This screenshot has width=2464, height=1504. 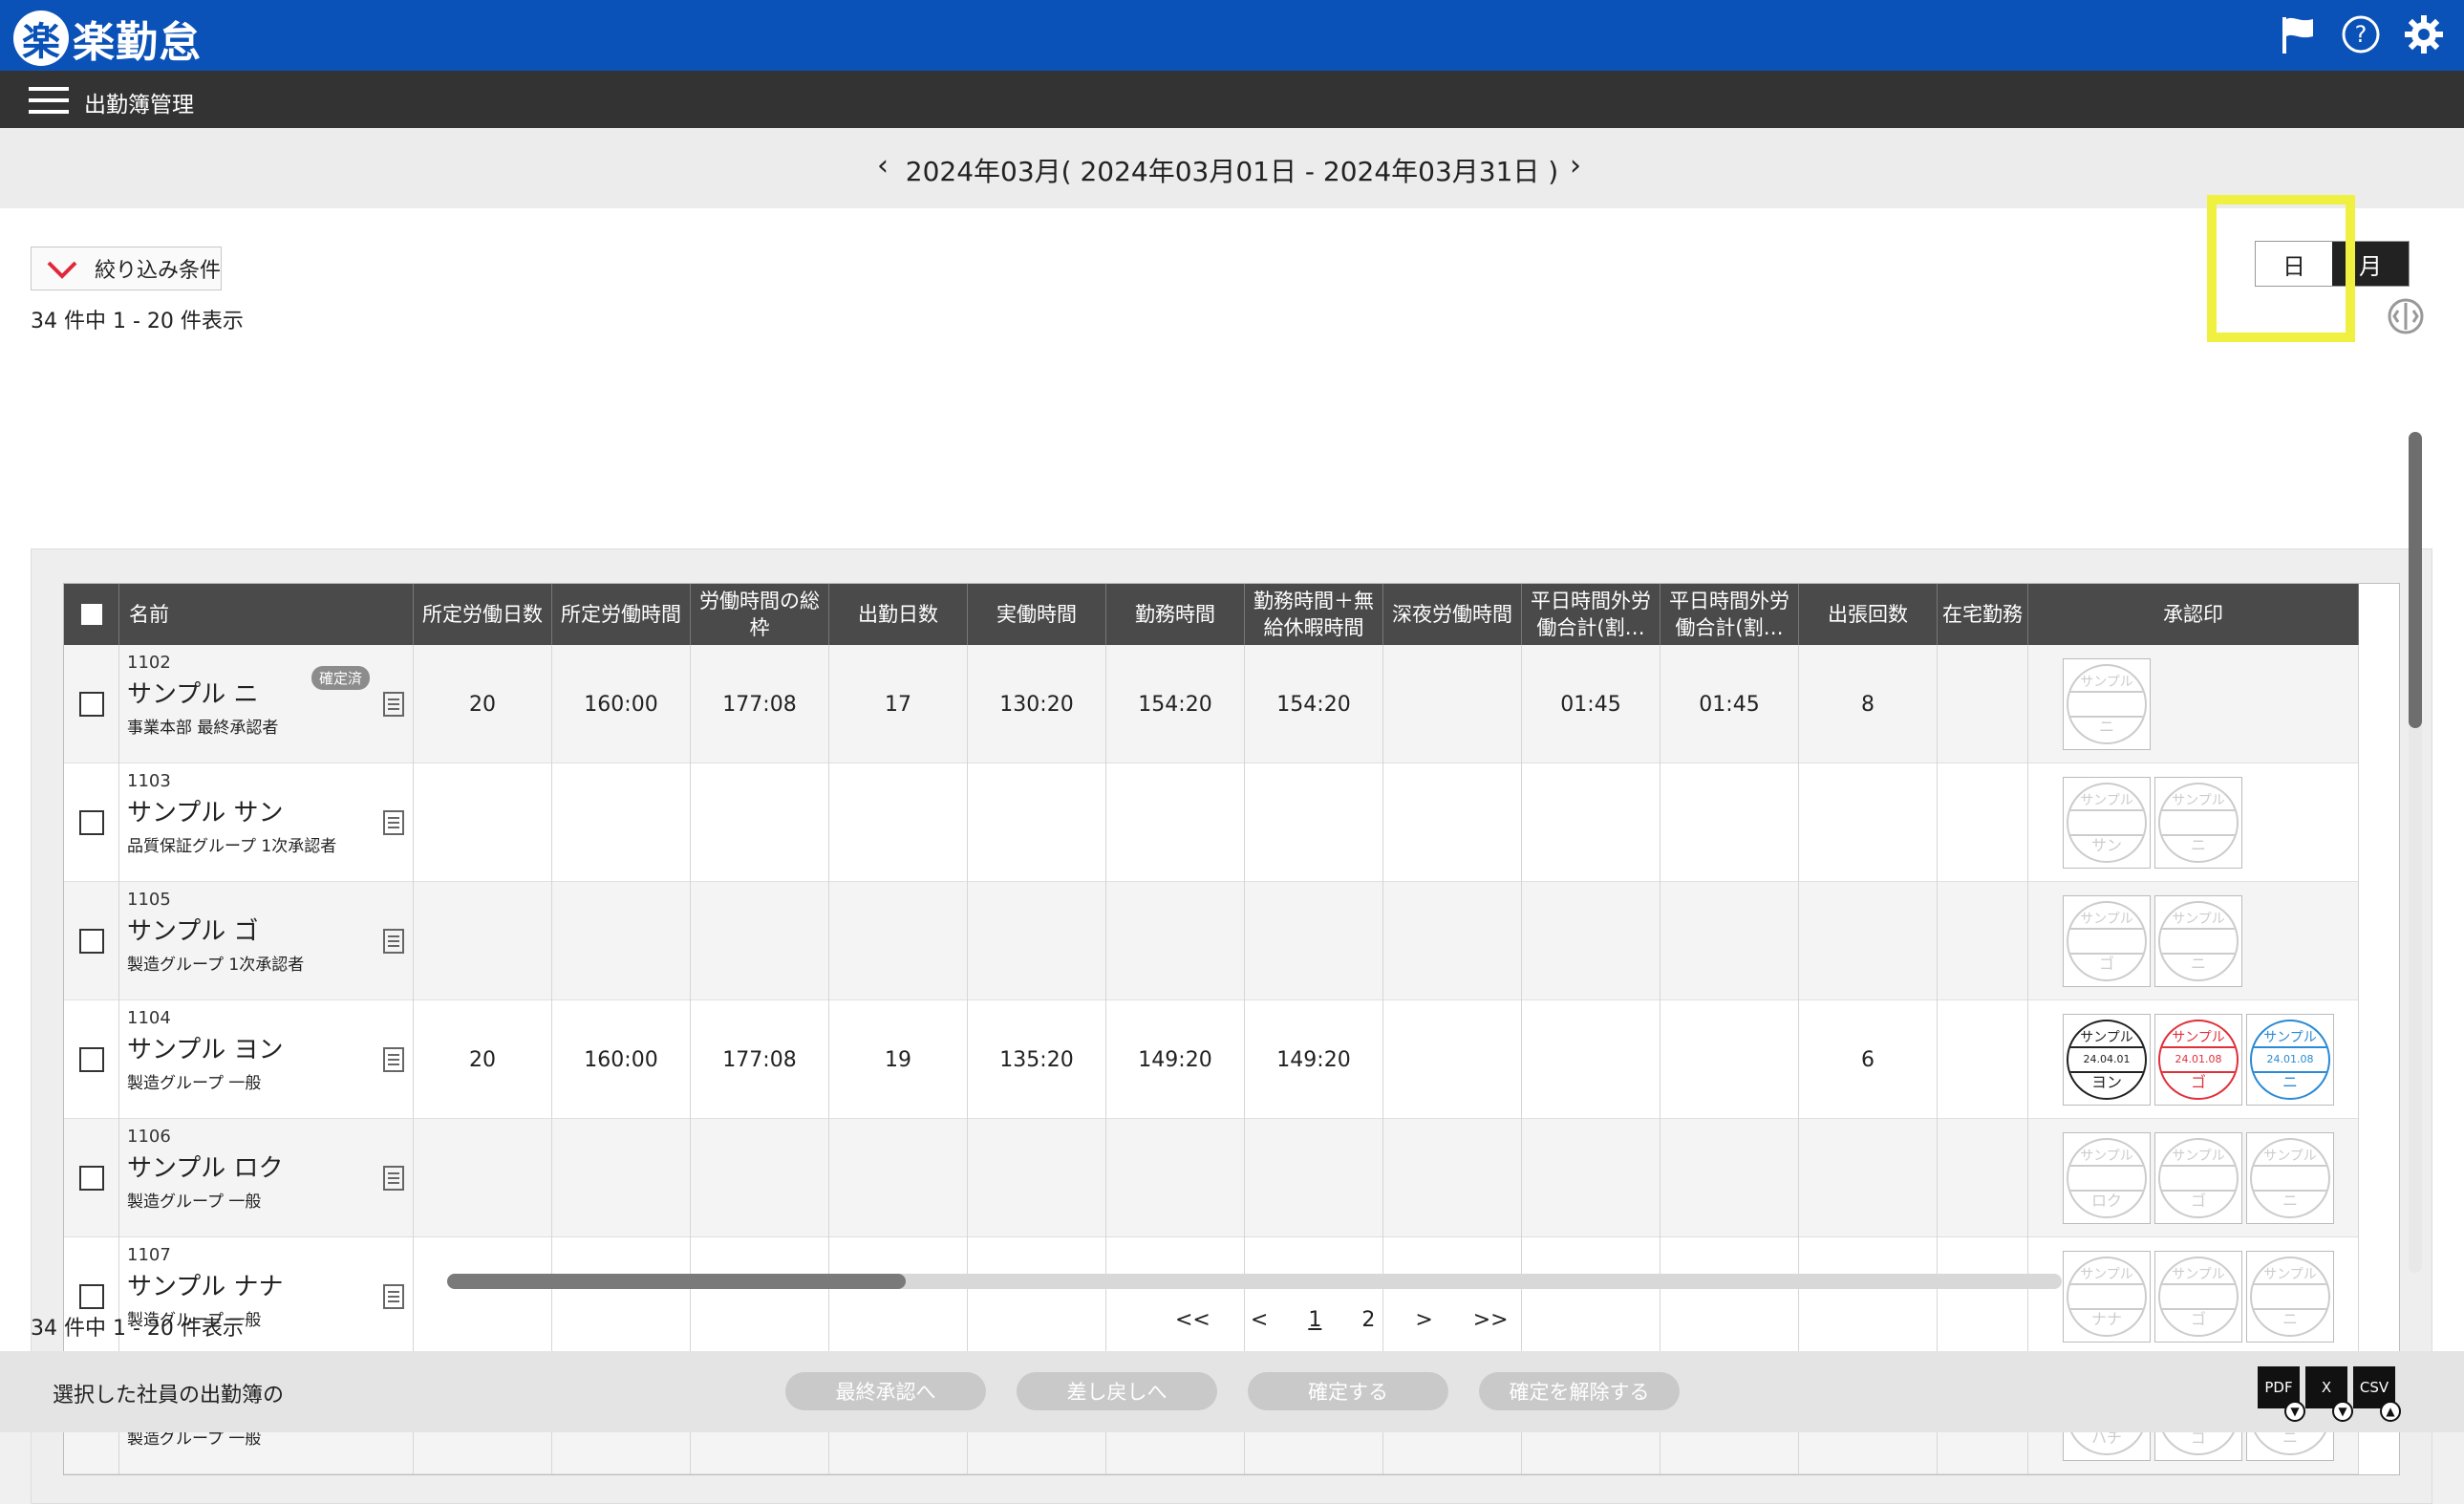 I want to click on column-header: 出勤日数, so click(x=898, y=614).